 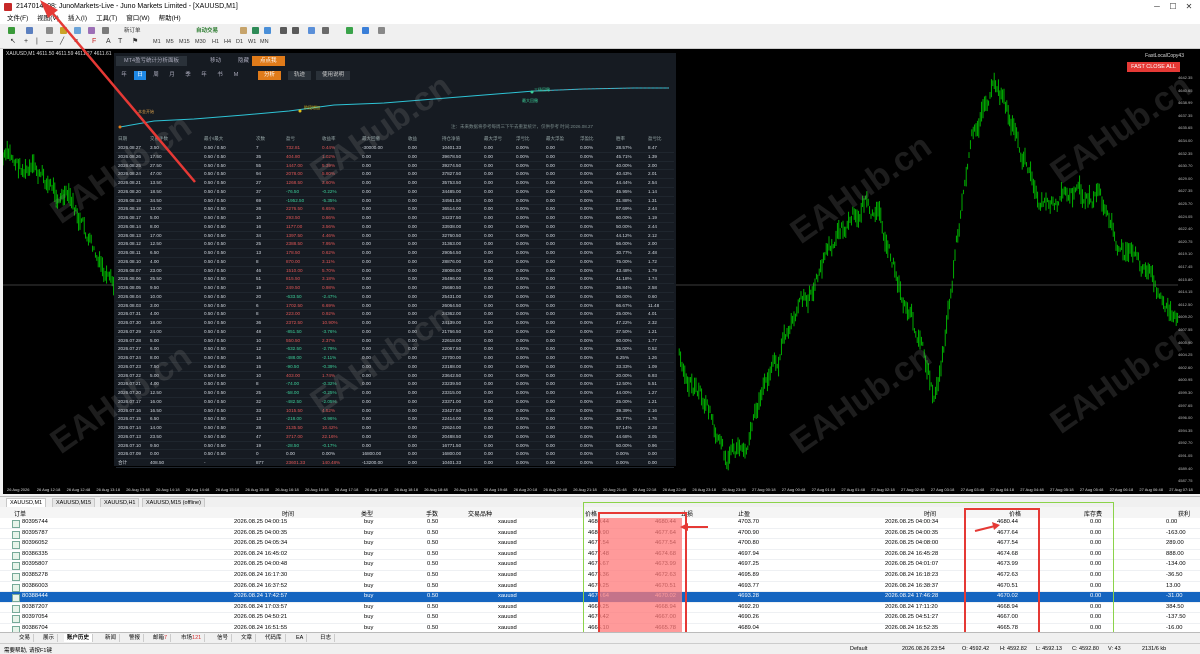 I want to click on status-close: C: 4592.80, so click(x=1085, y=649).